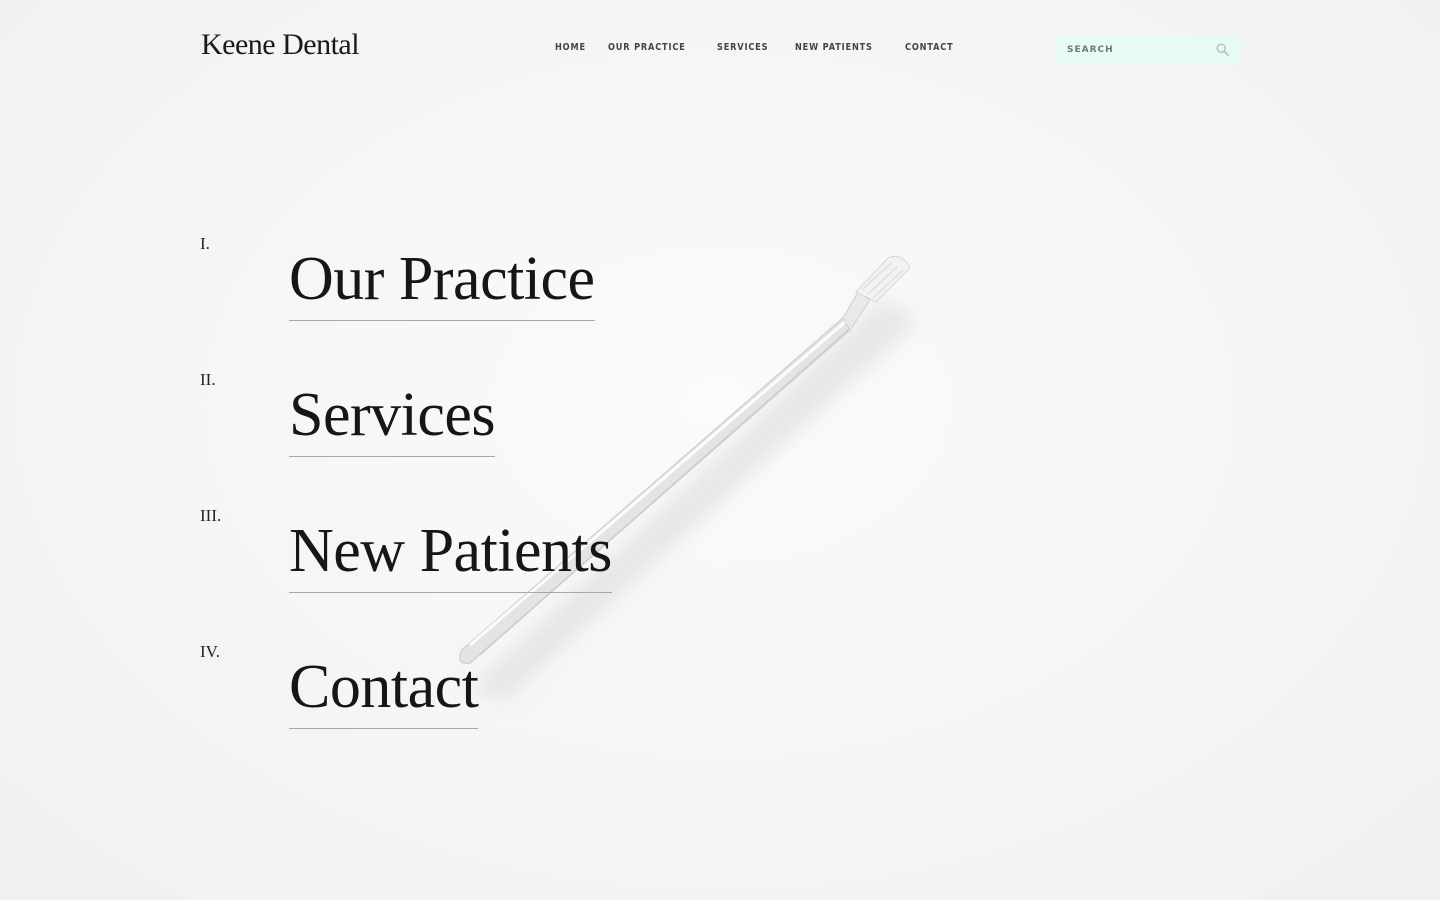 The width and height of the screenshot is (1440, 900). I want to click on nav-our-practice: OUR PRACTICE, so click(647, 47).